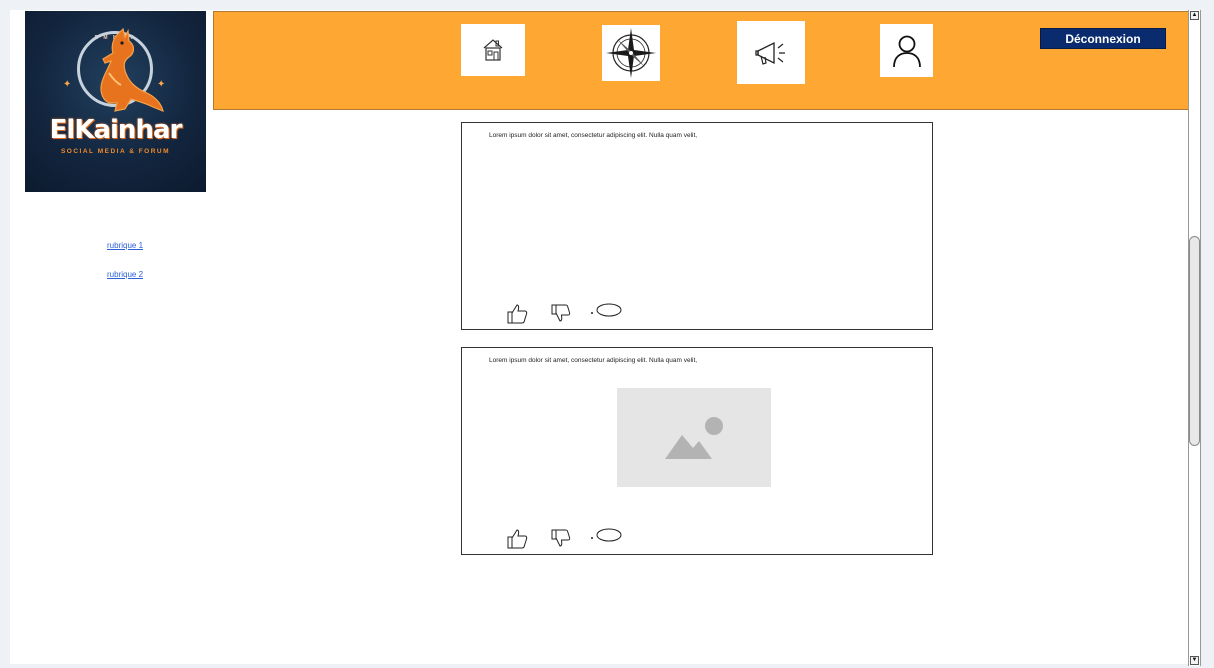  I want to click on megaphone-icon, so click(770, 53).